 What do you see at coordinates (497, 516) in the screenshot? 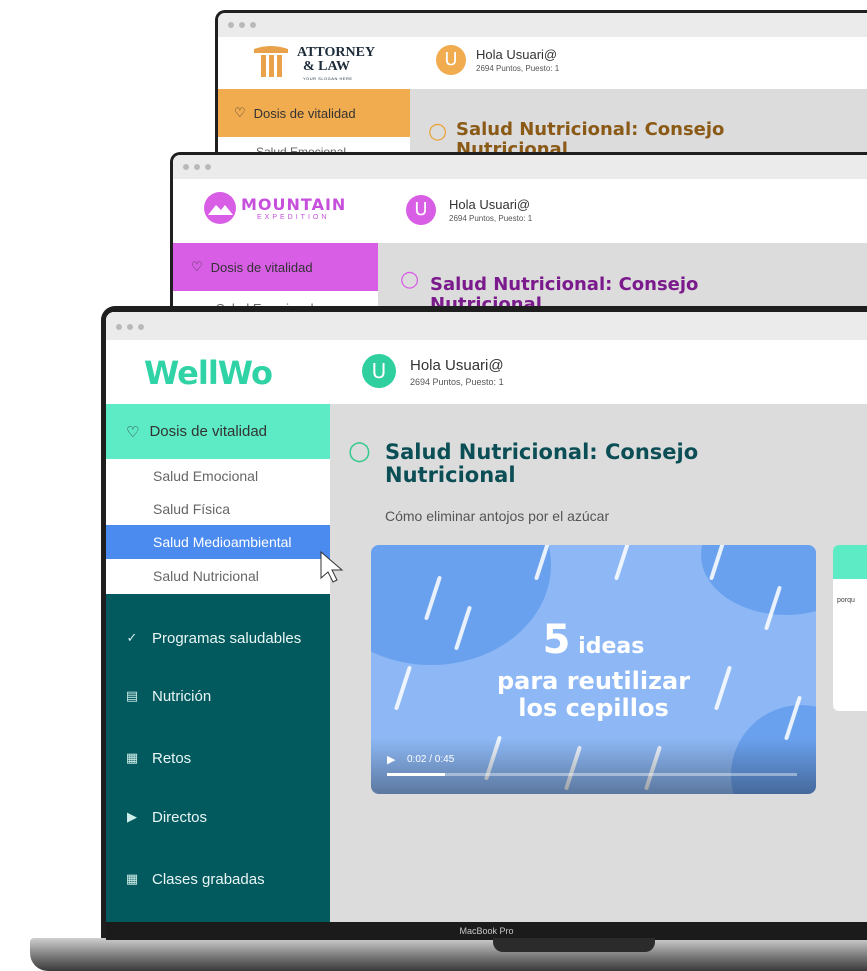
I see `content-subtitle: Cómo eliminar antojos por el azúcar` at bounding box center [497, 516].